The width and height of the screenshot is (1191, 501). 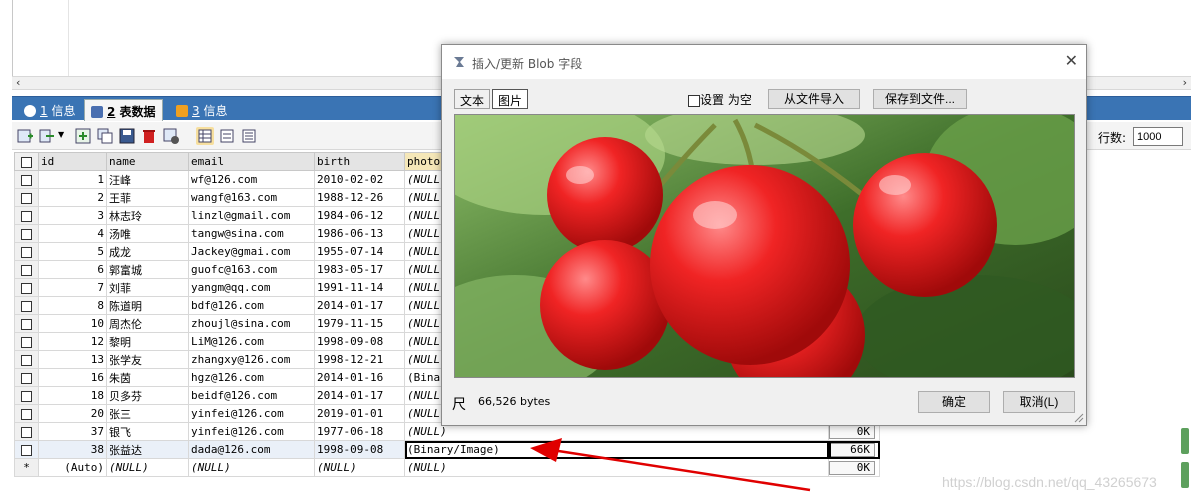 I want to click on cell-birth: 1998-12-21, so click(x=359, y=359).